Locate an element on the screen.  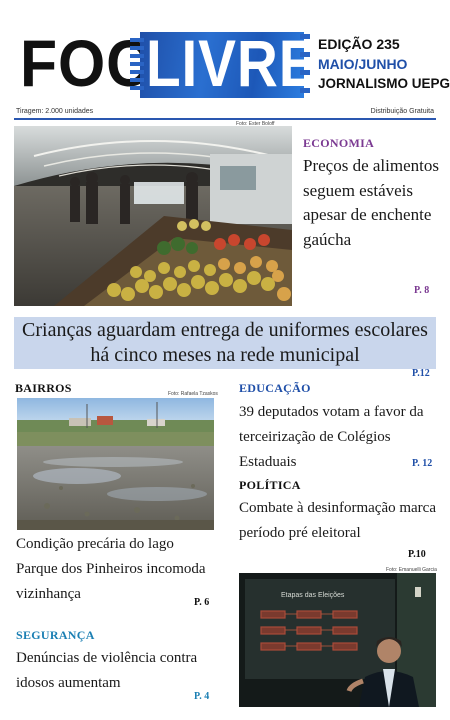
page-ref-bairros: P. 6 is located at coordinates (202, 602).